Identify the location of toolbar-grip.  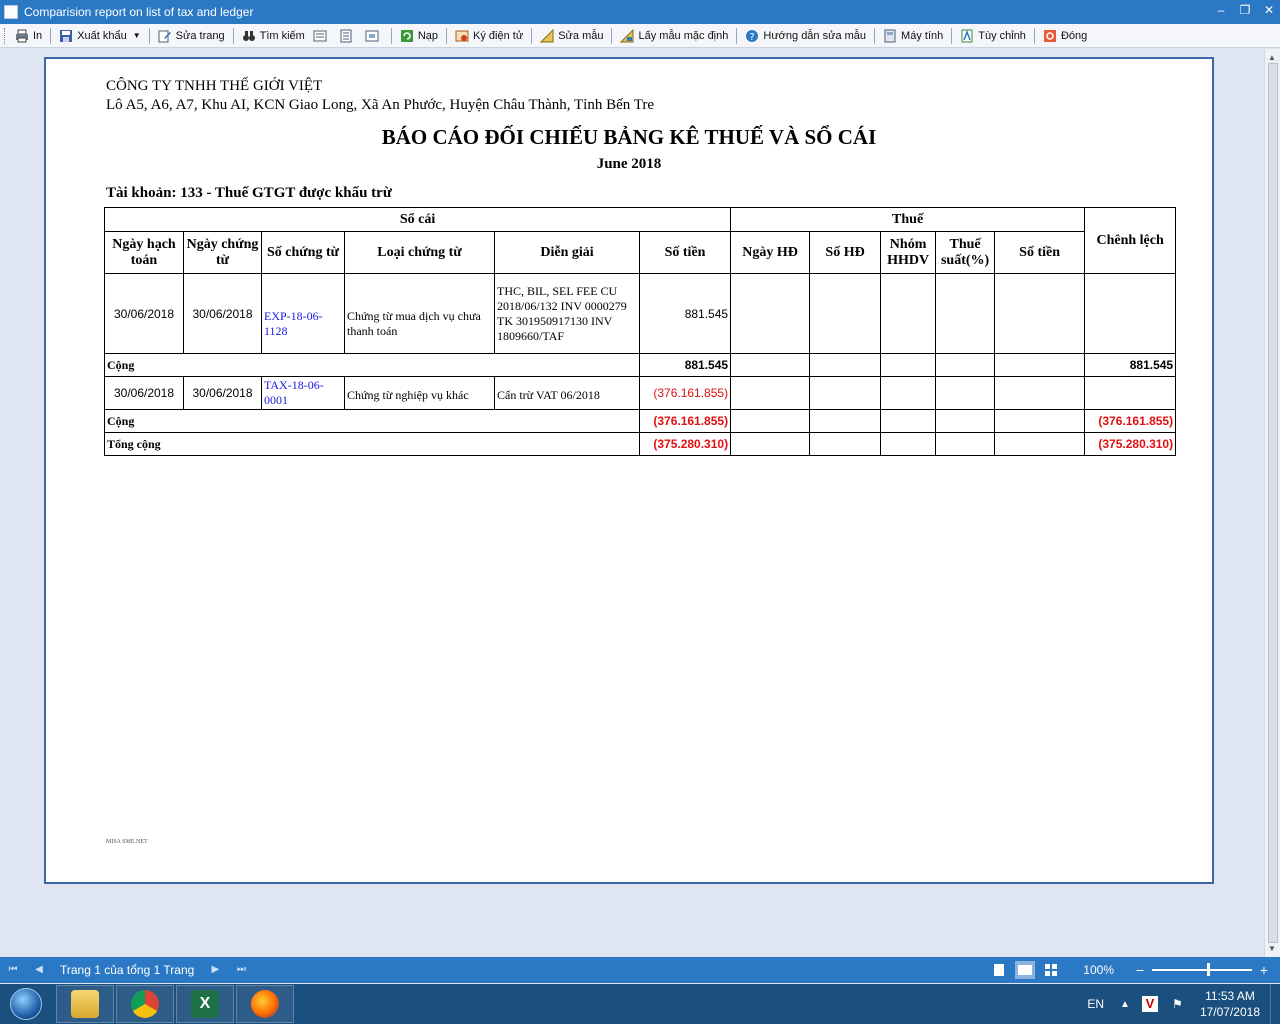
(5, 35).